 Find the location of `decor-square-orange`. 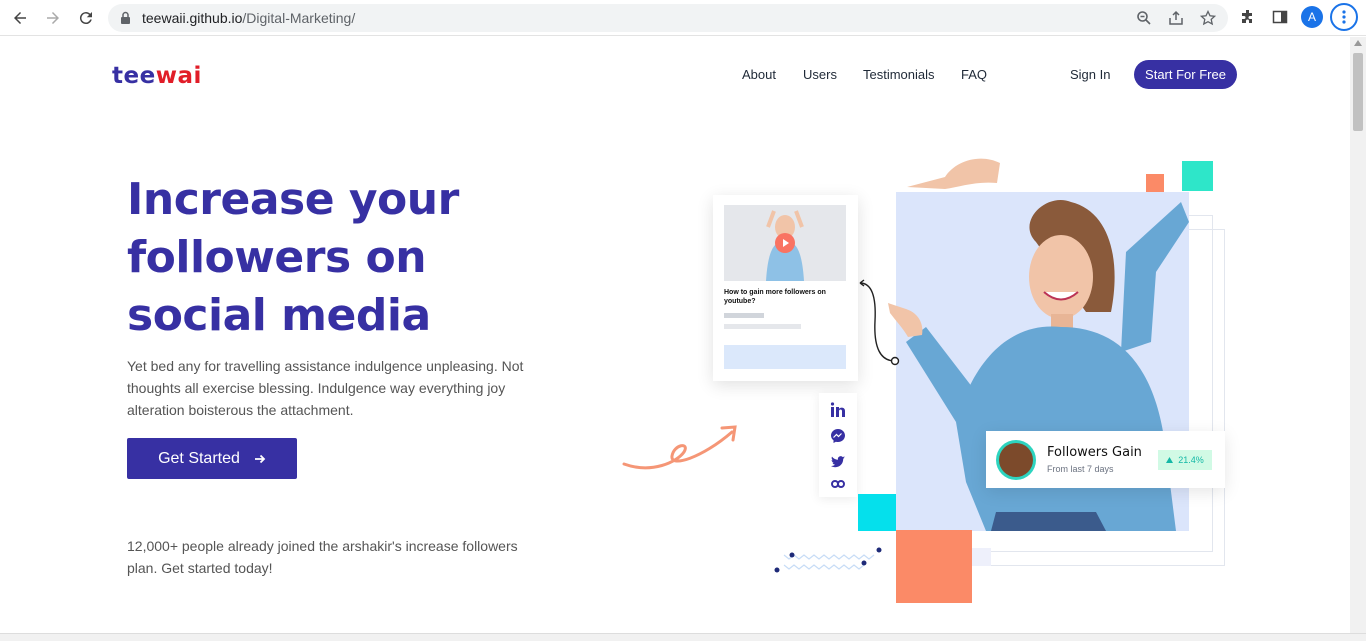

decor-square-orange is located at coordinates (1155, 183).